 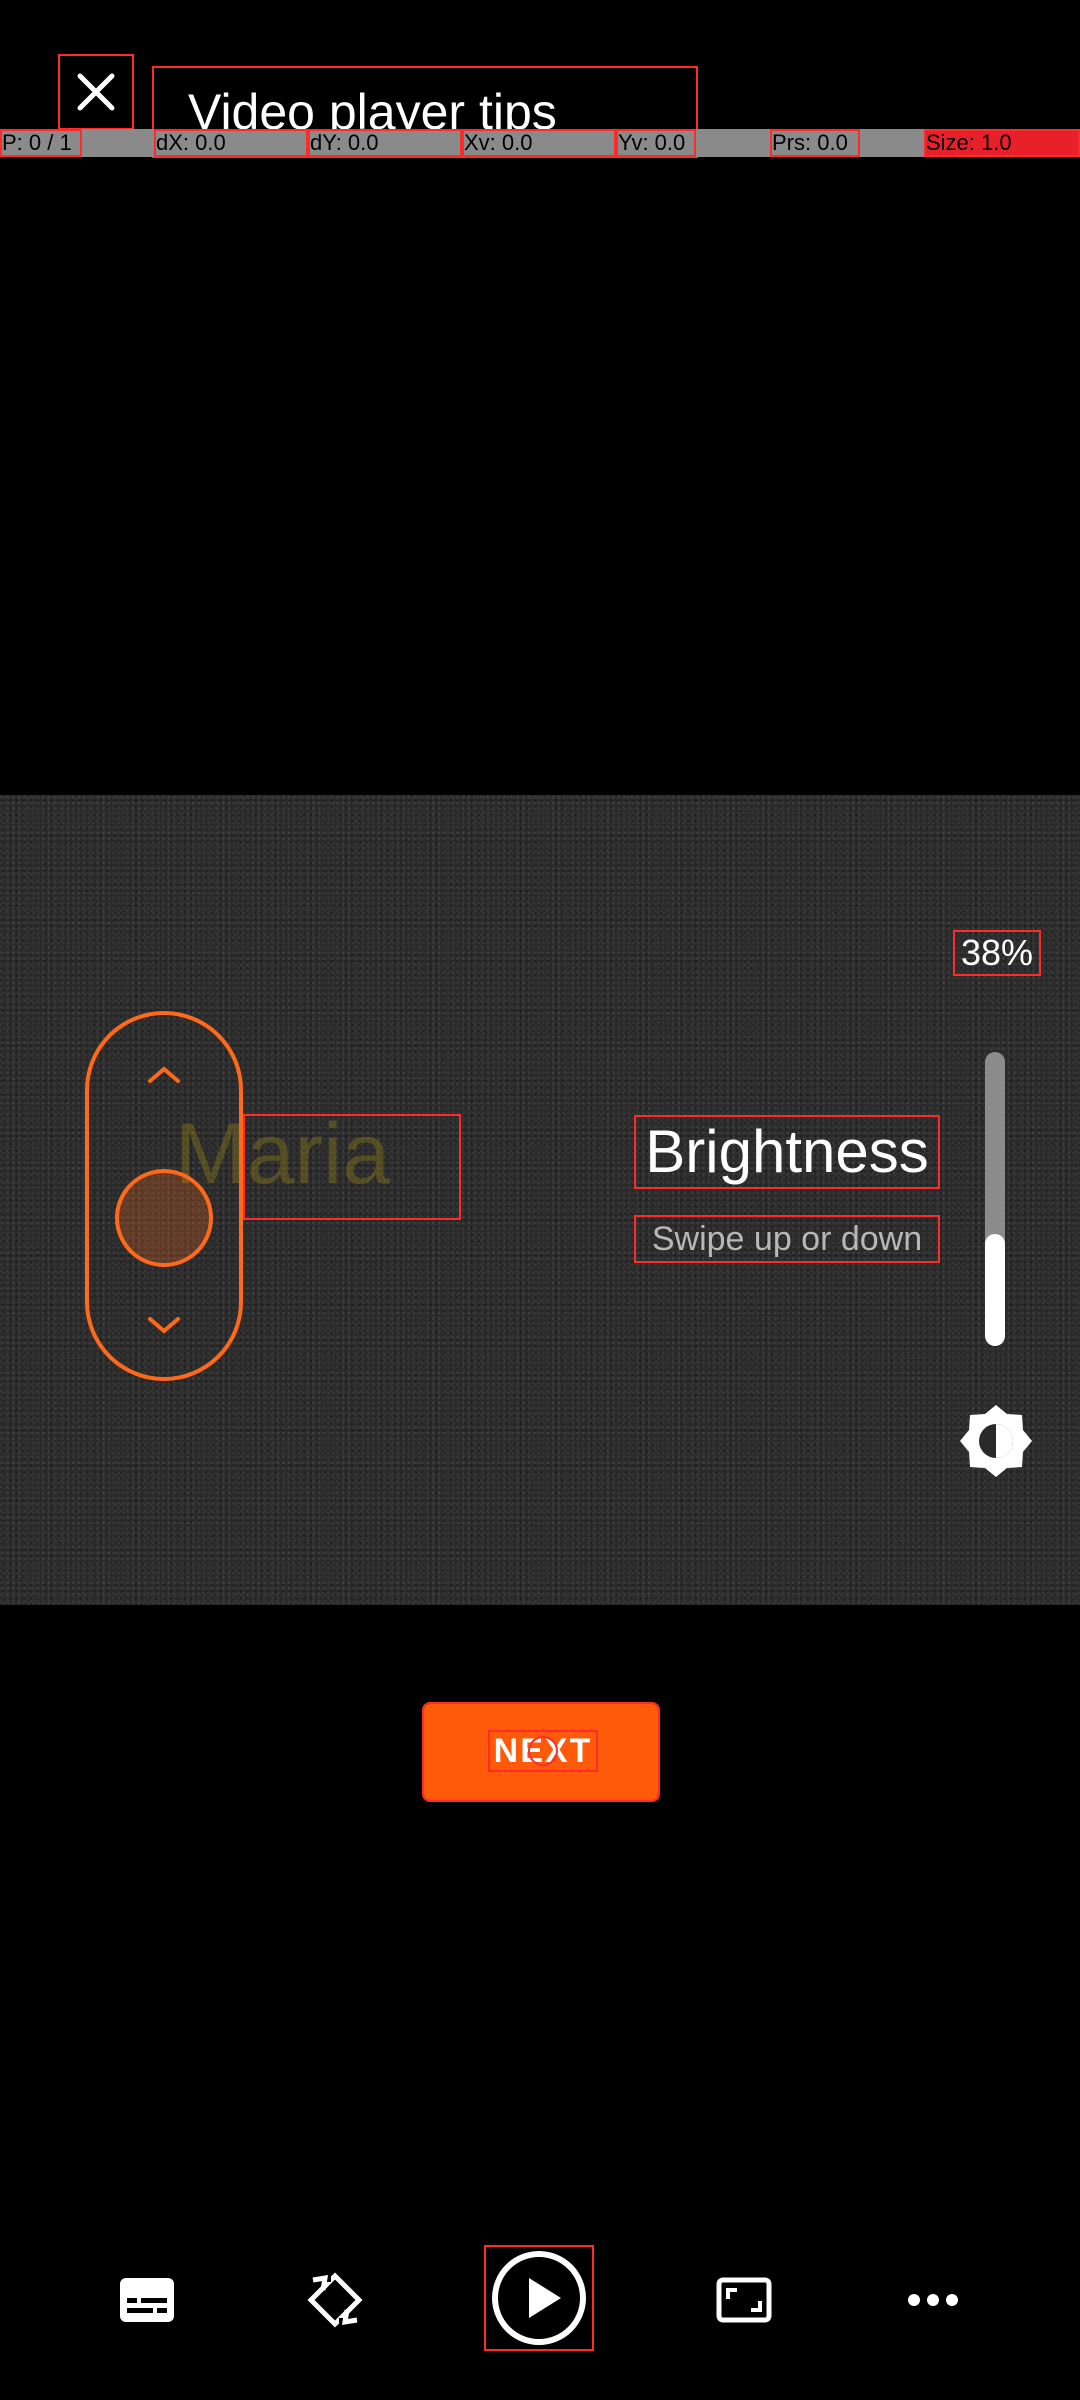 I want to click on chevron-up-icon, so click(x=164, y=1074).